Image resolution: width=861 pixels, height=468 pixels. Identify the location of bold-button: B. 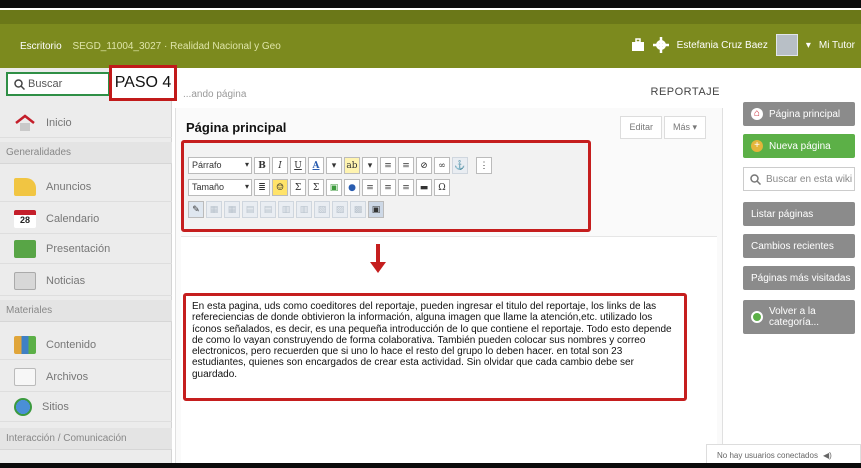
(262, 165).